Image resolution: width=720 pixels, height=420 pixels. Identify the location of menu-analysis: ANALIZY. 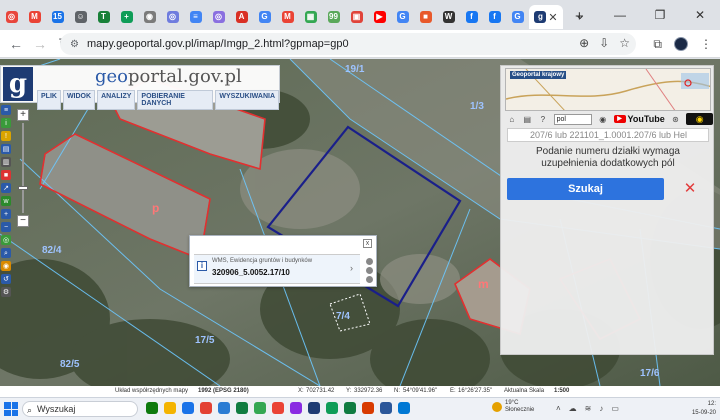
(116, 100).